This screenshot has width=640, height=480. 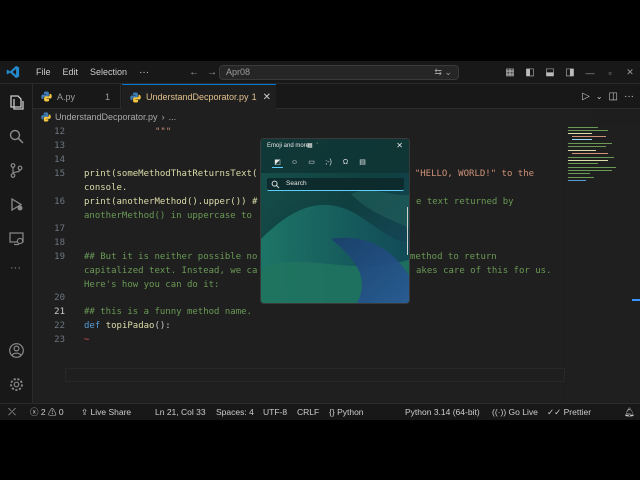 What do you see at coordinates (61, 412) in the screenshot?
I see `warning-count: 0` at bounding box center [61, 412].